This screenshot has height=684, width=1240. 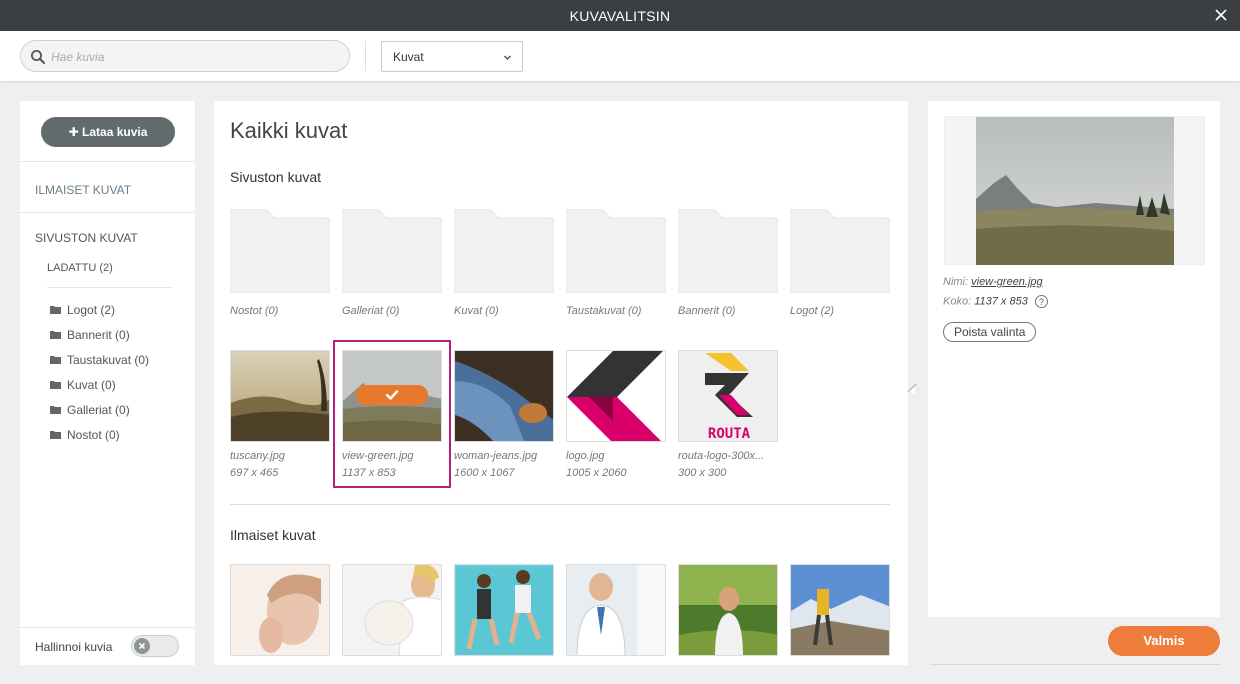 I want to click on folder-tile-logot: Logot (2), so click(x=840, y=265).